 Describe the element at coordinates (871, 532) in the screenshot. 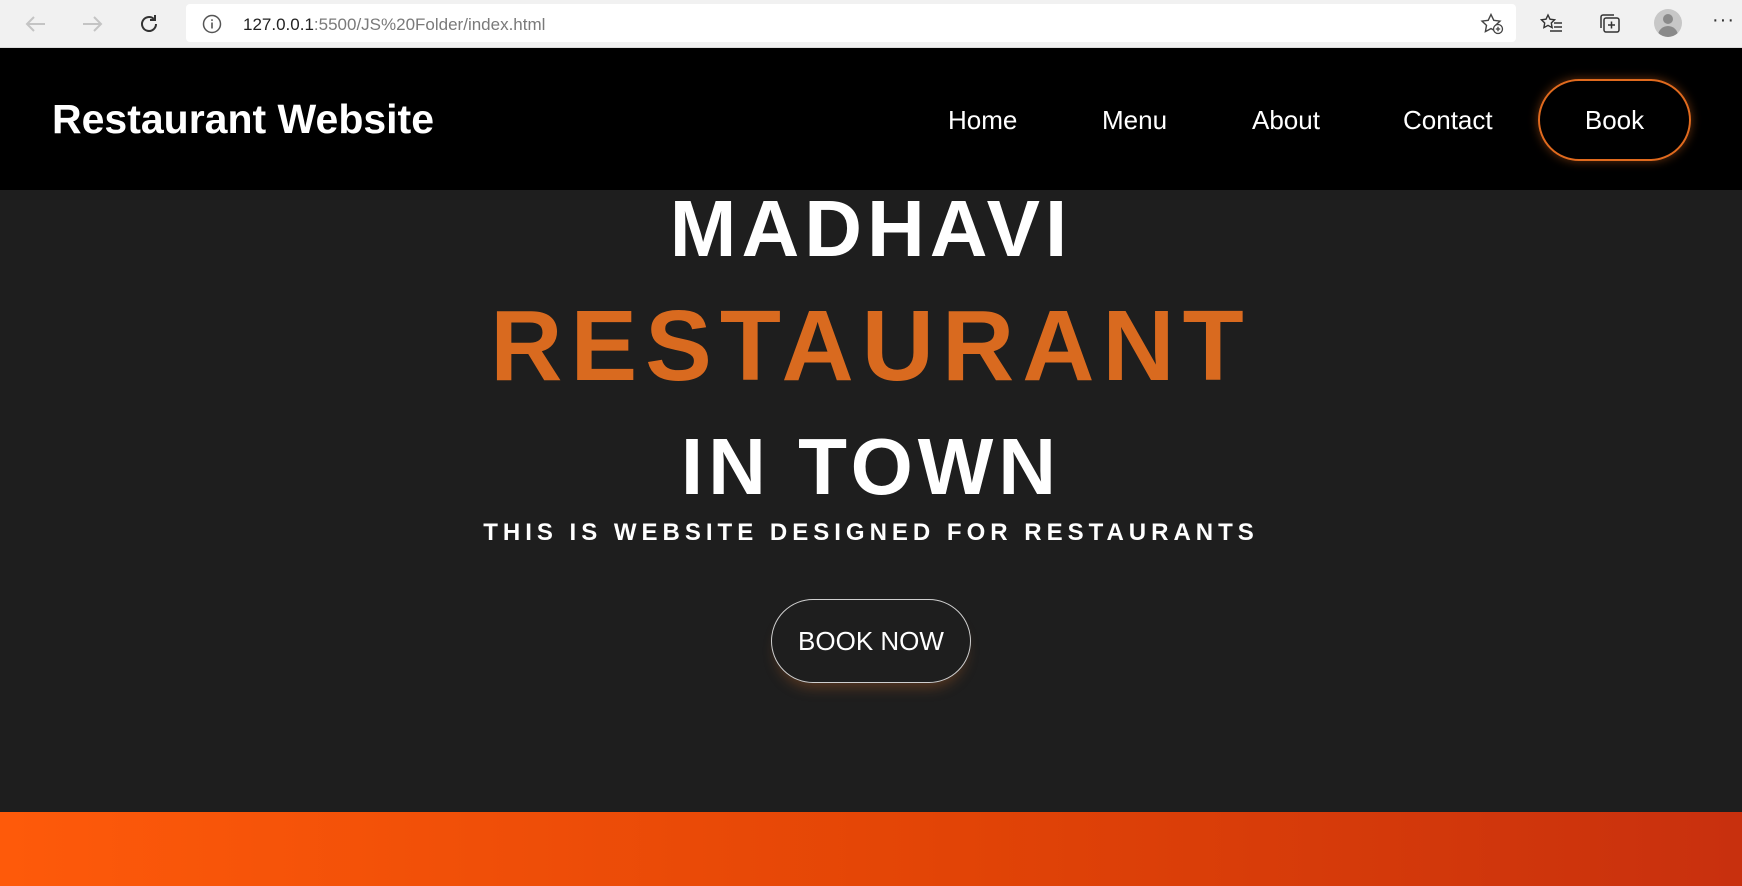

I see `hero-tagline: THIS IS WEBSITE DESIGNED FOR RESTAURANTS` at that location.